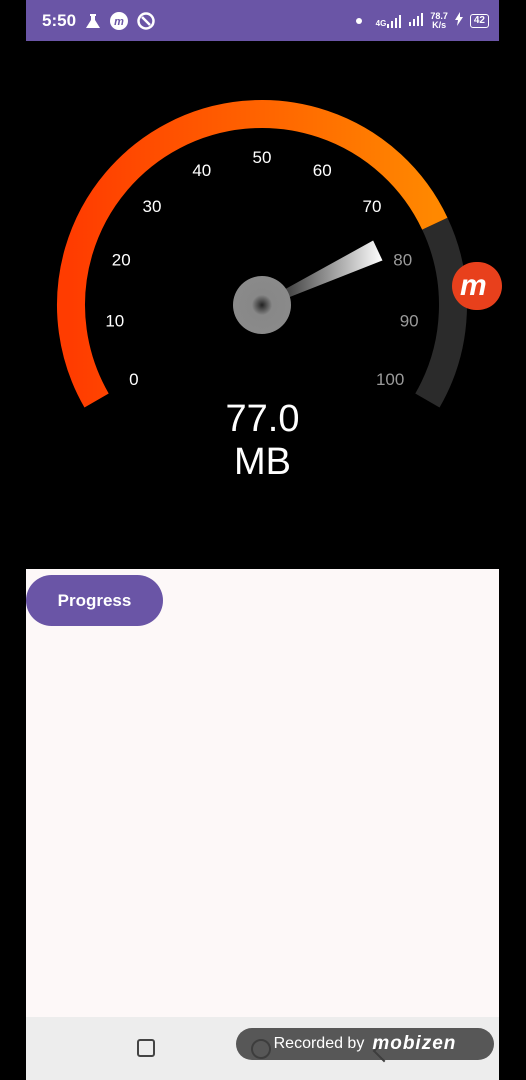 Image resolution: width=526 pixels, height=1080 pixels. What do you see at coordinates (262, 419) in the screenshot?
I see `gauge-value: 77.0` at bounding box center [262, 419].